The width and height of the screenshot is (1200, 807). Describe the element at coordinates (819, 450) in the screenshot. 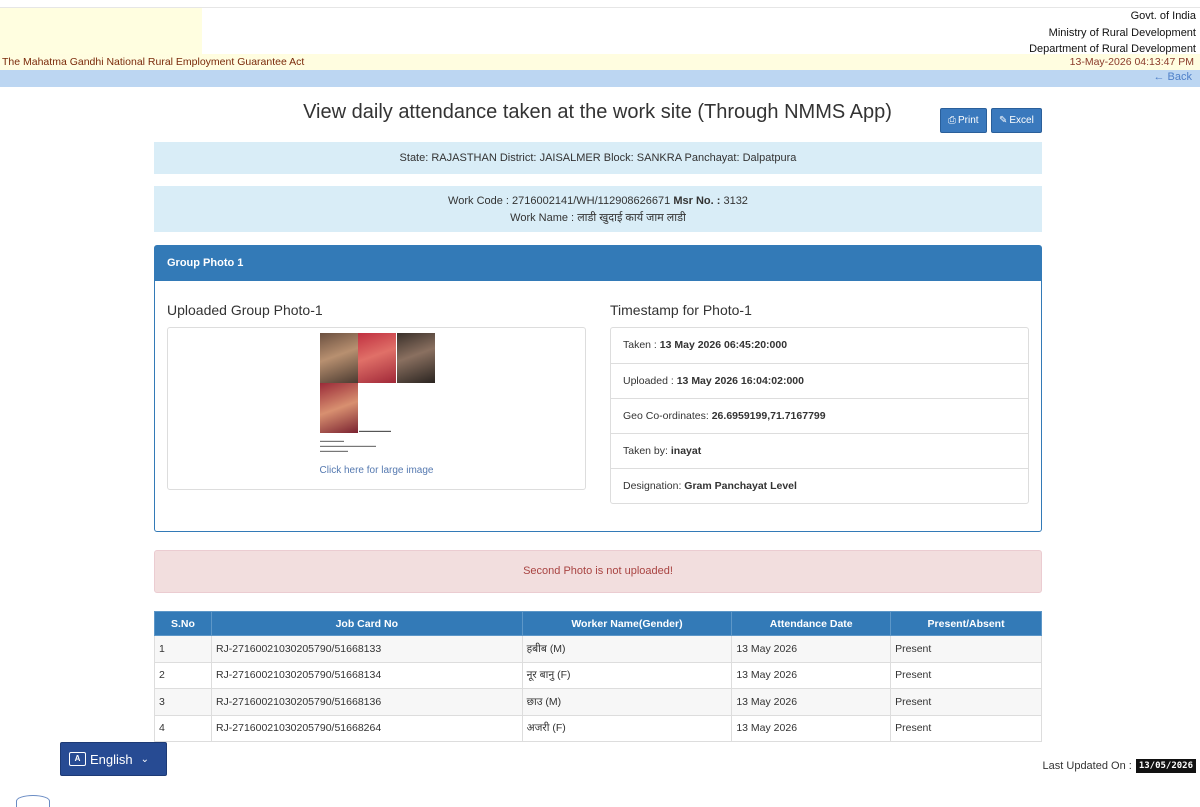

I see `taken-by-row: Taken by: inayat` at that location.